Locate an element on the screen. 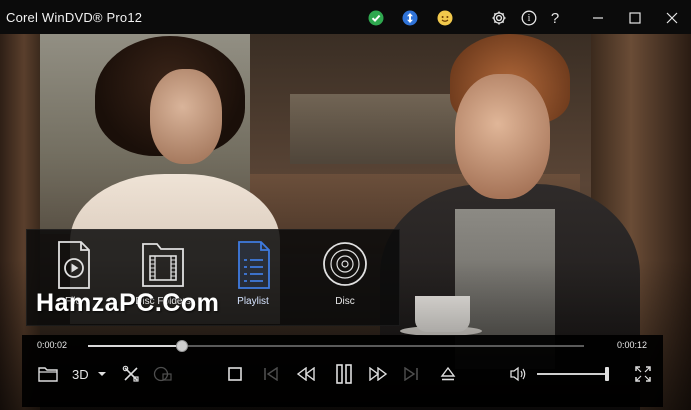  seek-progress is located at coordinates (135, 346).